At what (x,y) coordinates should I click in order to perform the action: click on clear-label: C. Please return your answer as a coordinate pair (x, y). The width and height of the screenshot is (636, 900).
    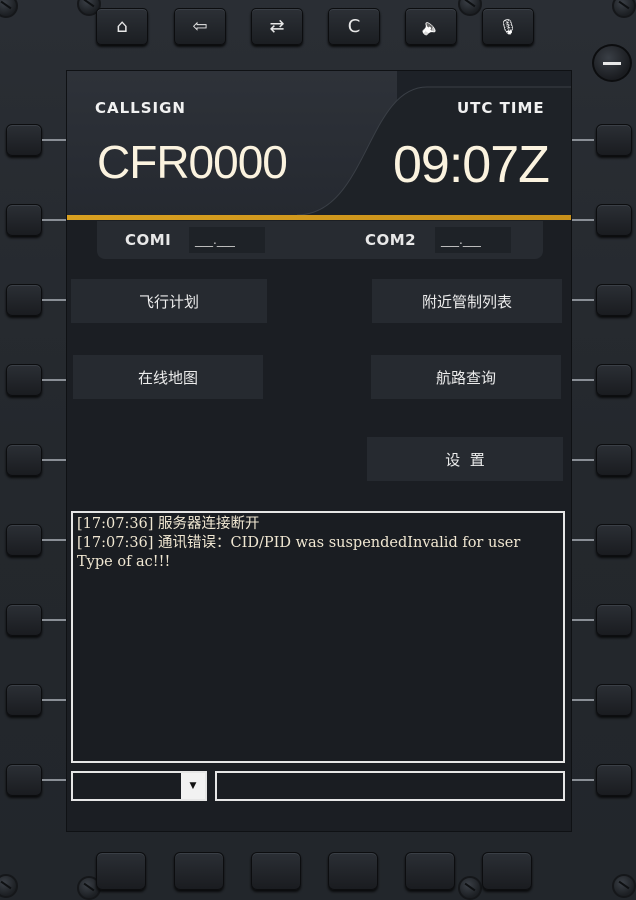
    Looking at the image, I should click on (354, 26).